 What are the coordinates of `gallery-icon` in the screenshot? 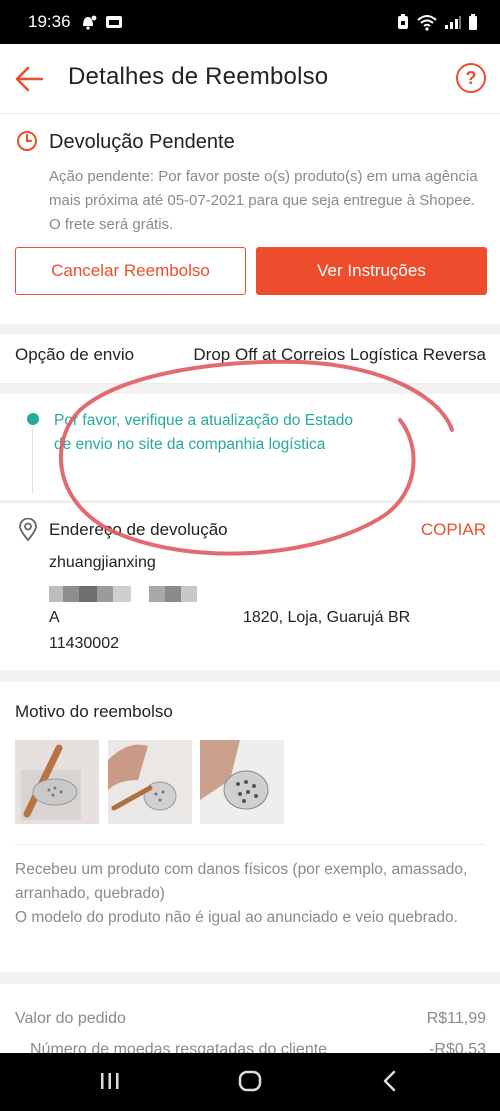 It's located at (113, 22).